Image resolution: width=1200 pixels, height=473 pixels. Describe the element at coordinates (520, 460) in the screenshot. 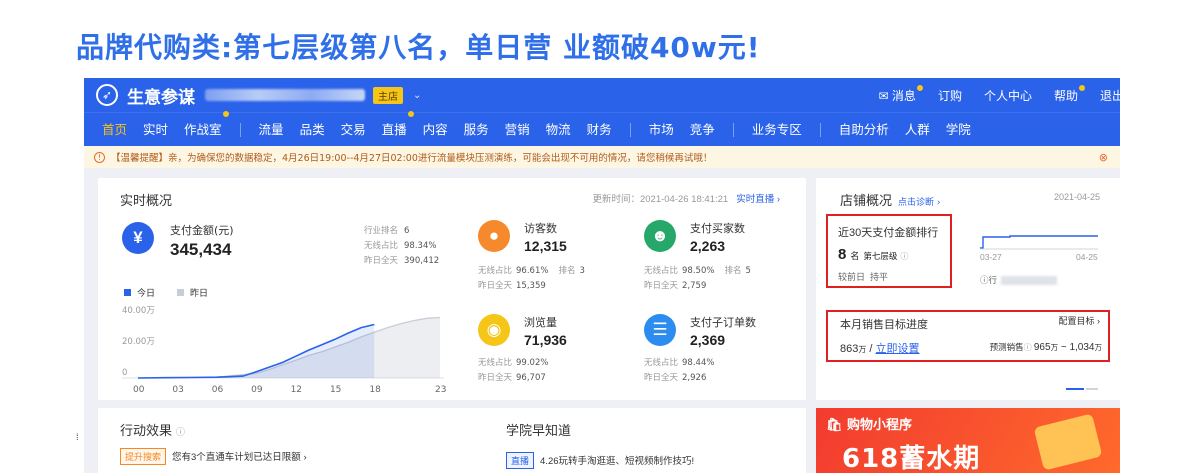

I see `academy-tag: 直播` at that location.